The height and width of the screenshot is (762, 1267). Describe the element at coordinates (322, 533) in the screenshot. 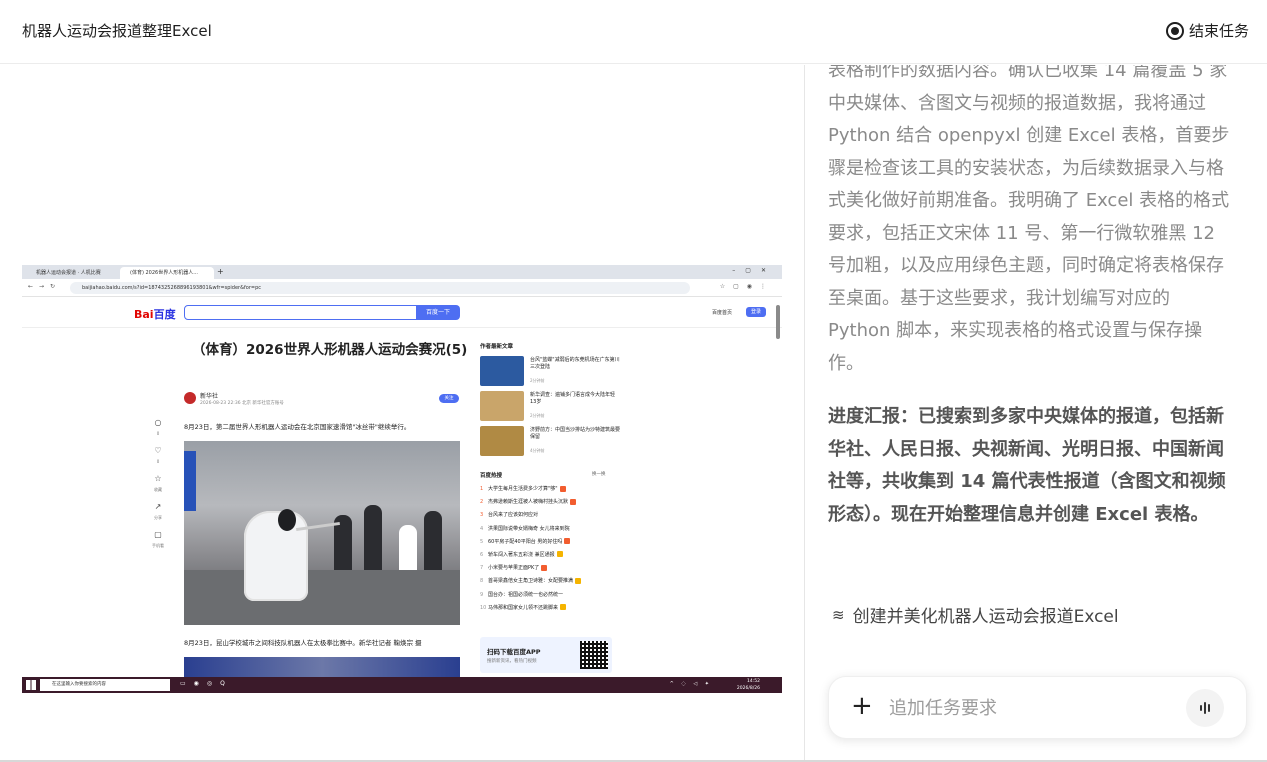

I see `article-photo` at that location.